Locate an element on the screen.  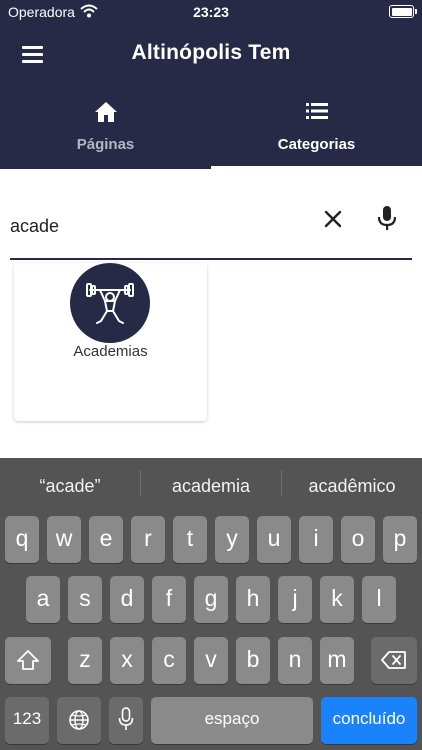
globe-icon is located at coordinates (79, 720).